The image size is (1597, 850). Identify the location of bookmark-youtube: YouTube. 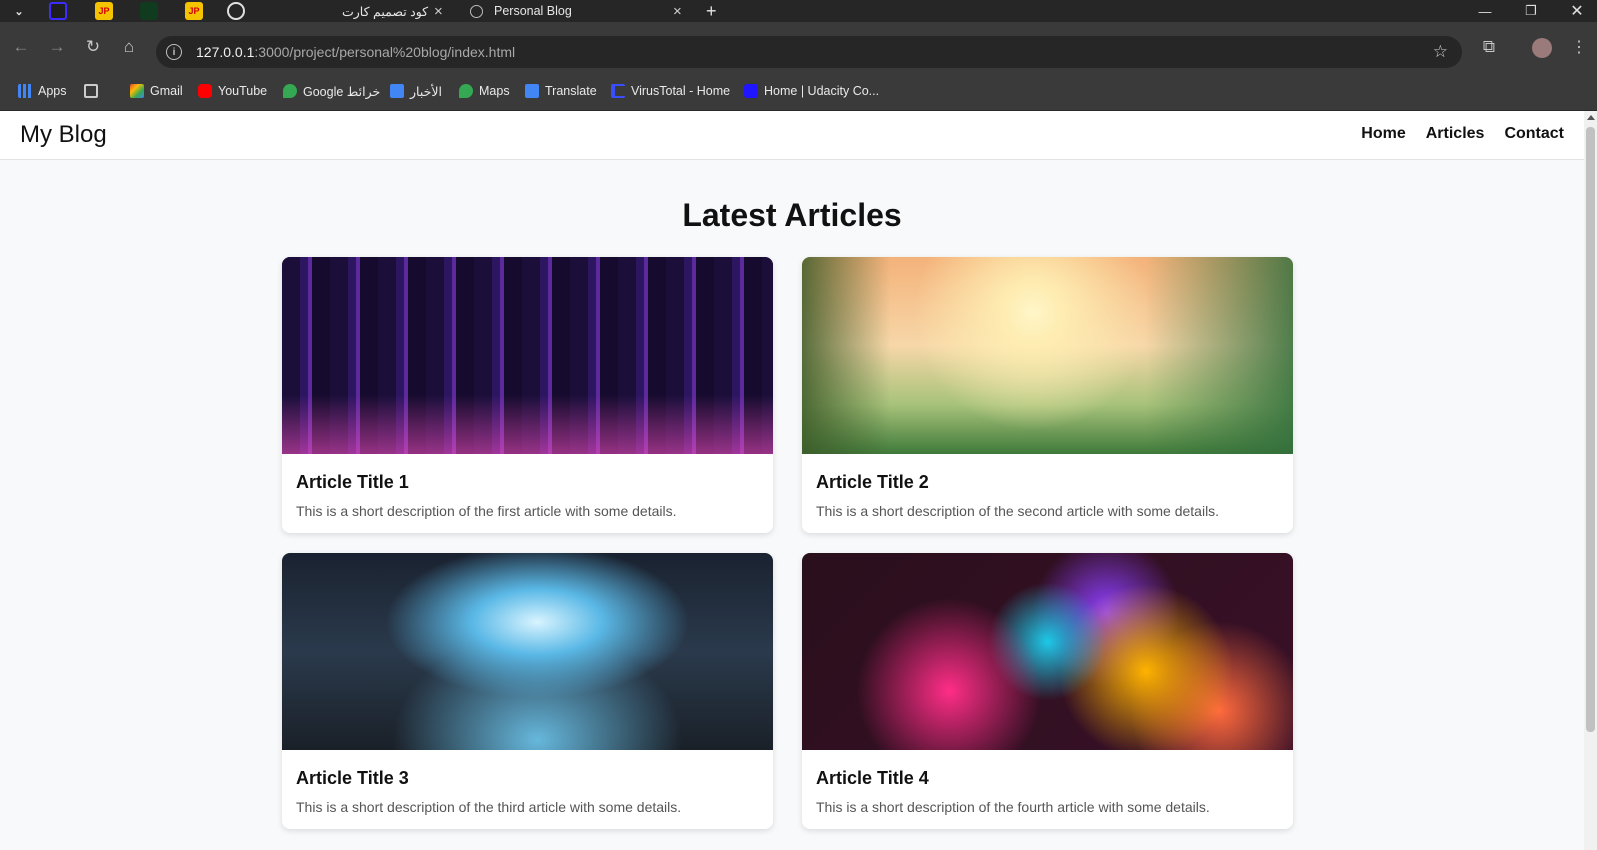
(232, 91).